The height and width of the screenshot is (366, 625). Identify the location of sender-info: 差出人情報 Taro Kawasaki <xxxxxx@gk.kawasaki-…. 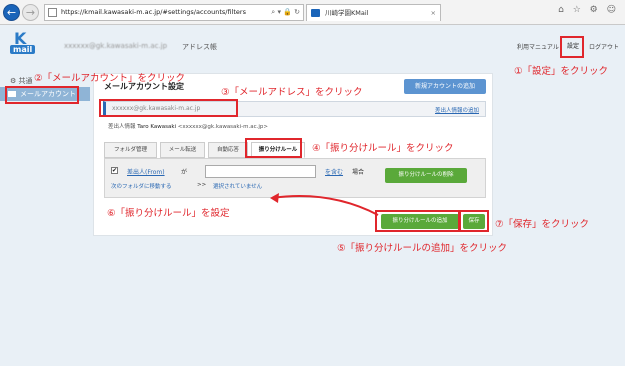
(188, 126).